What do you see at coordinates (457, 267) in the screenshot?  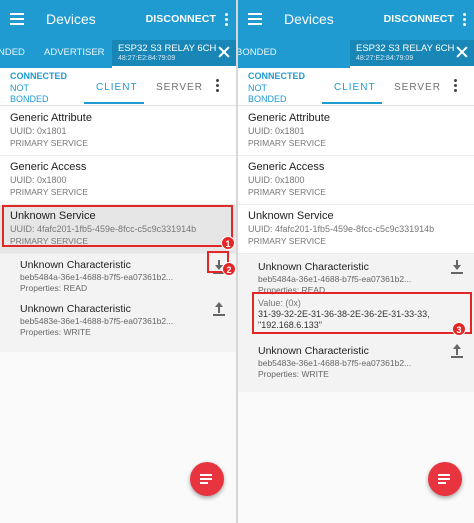 I see `download-read-icon` at bounding box center [457, 267].